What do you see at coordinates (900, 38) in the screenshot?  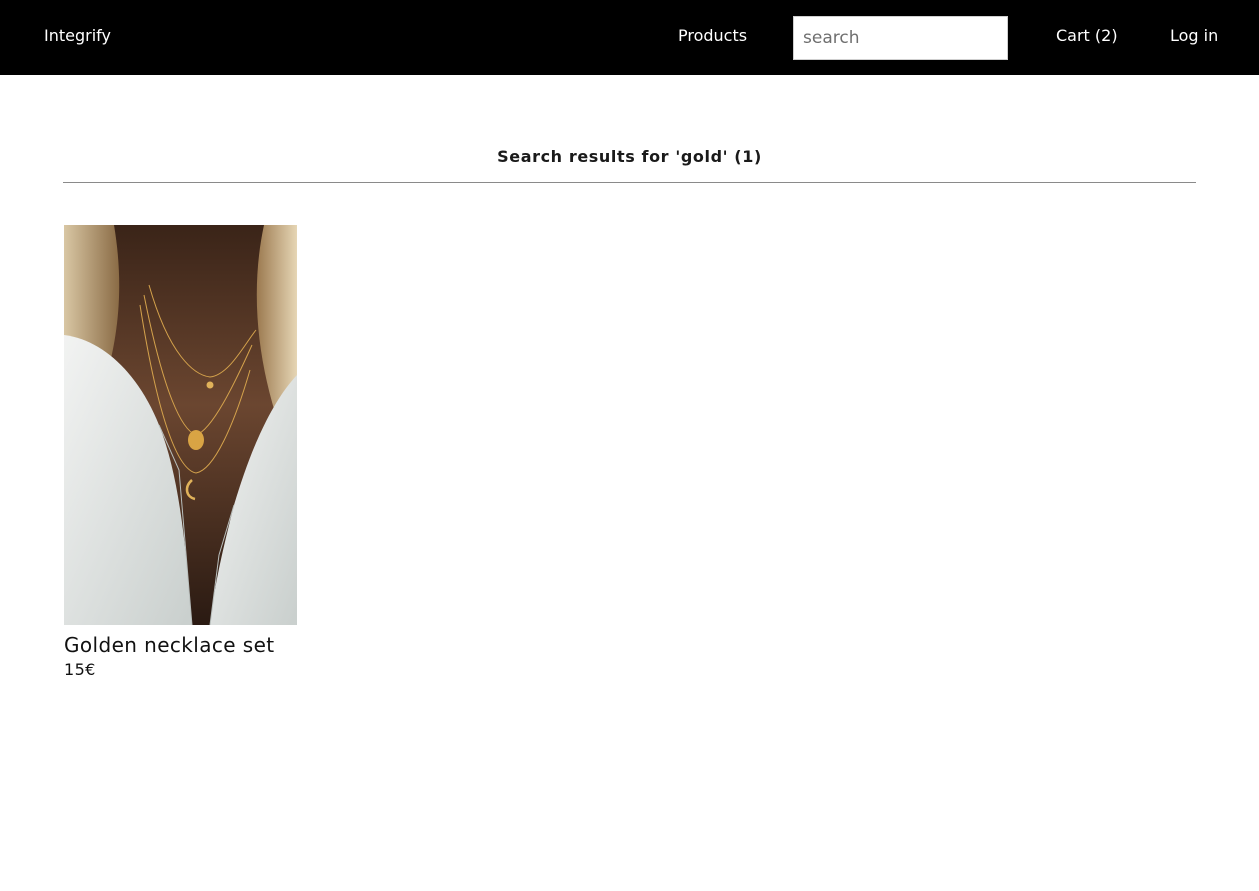 I see `search-input` at bounding box center [900, 38].